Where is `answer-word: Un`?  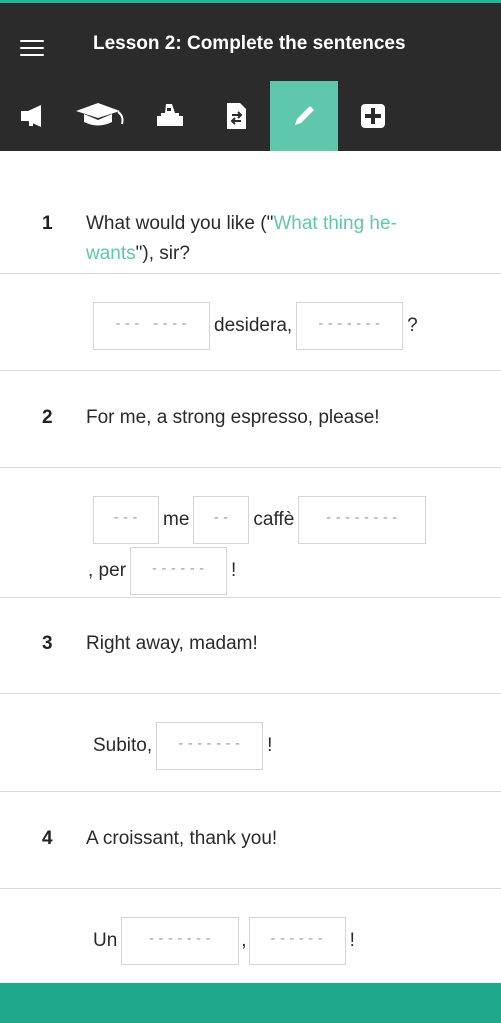
answer-word: Un is located at coordinates (105, 940).